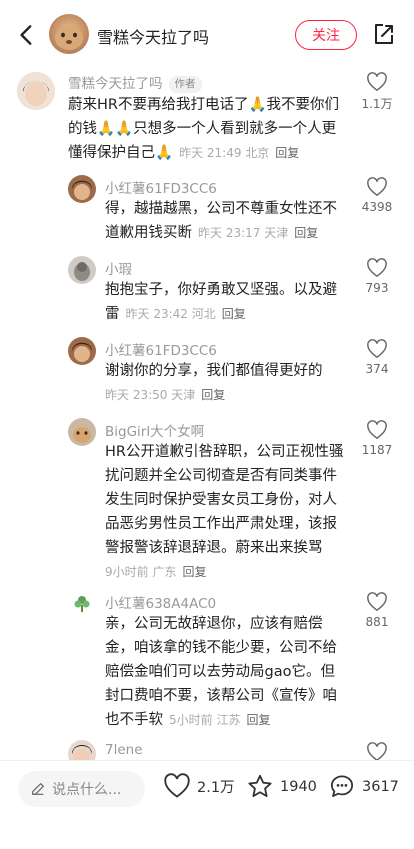  I want to click on top-bar: 雪糕今天拉了吗 关注, so click(207, 35).